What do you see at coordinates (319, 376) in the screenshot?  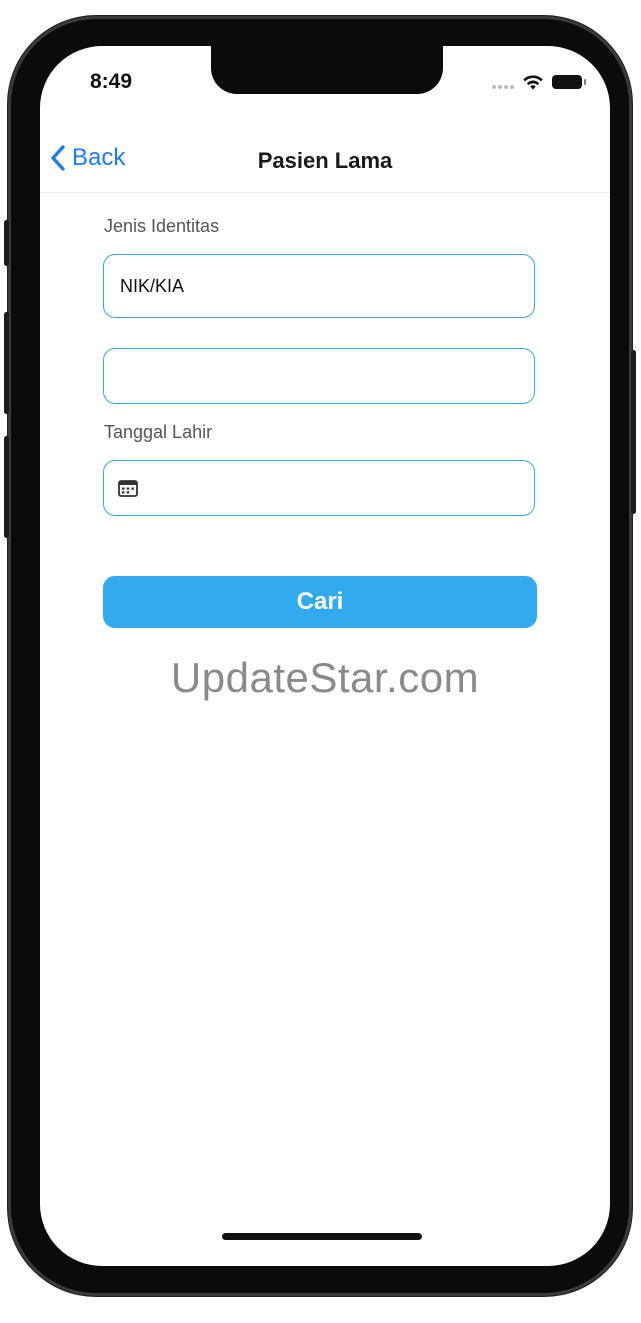 I see `identity-number-input` at bounding box center [319, 376].